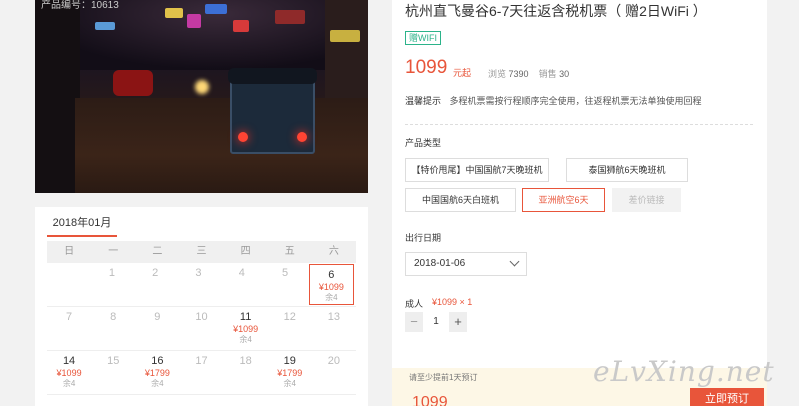  What do you see at coordinates (627, 170) in the screenshot?
I see `option-thai-lion-6day-night: 泰国狮航6天晚班机` at bounding box center [627, 170].